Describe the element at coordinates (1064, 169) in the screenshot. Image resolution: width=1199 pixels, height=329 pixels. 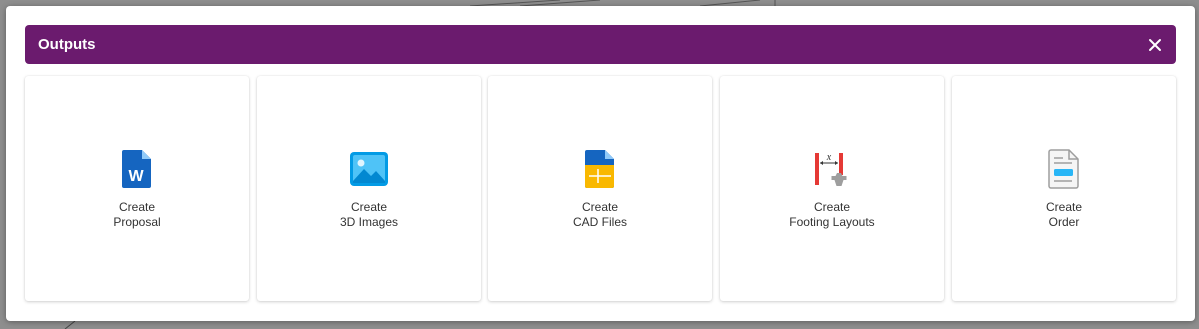
I see `order-form-icon` at that location.